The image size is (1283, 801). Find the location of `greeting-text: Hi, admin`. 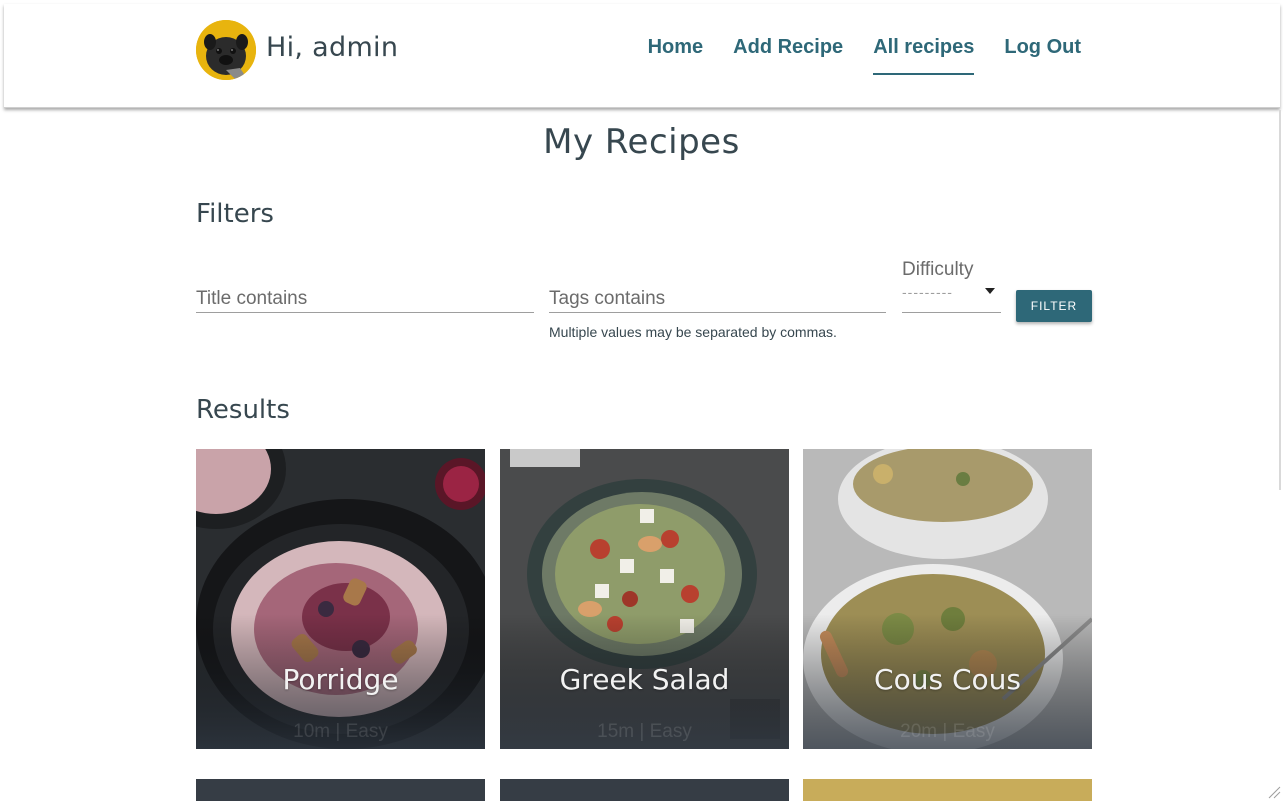

greeting-text: Hi, admin is located at coordinates (332, 47).